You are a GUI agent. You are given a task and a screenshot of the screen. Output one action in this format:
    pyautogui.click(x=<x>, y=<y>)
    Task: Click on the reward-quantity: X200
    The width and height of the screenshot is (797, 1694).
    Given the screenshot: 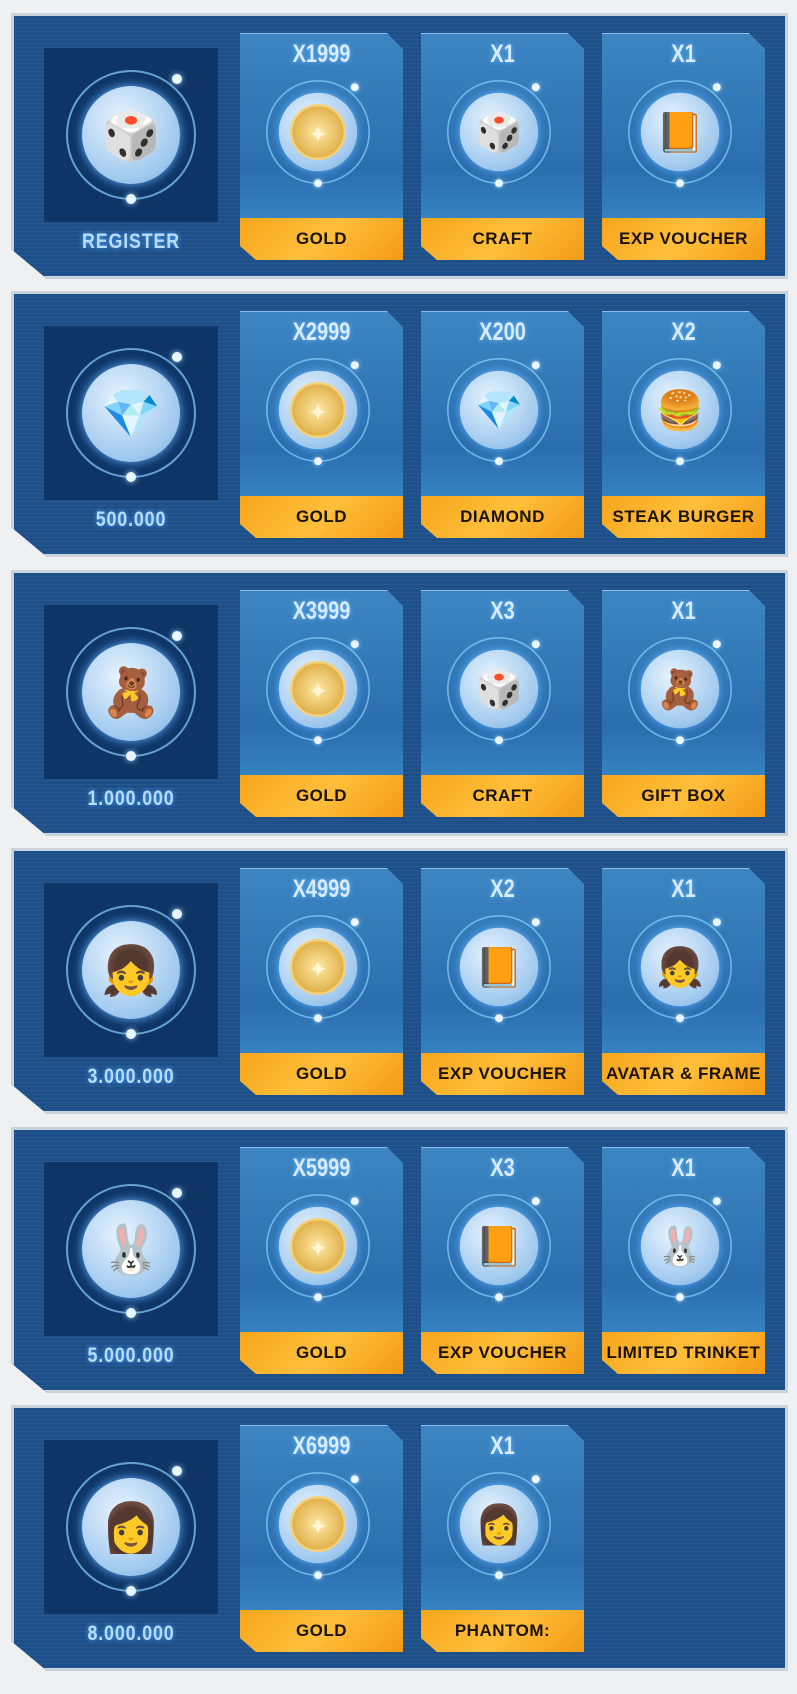 What is the action you would take?
    pyautogui.click(x=502, y=332)
    